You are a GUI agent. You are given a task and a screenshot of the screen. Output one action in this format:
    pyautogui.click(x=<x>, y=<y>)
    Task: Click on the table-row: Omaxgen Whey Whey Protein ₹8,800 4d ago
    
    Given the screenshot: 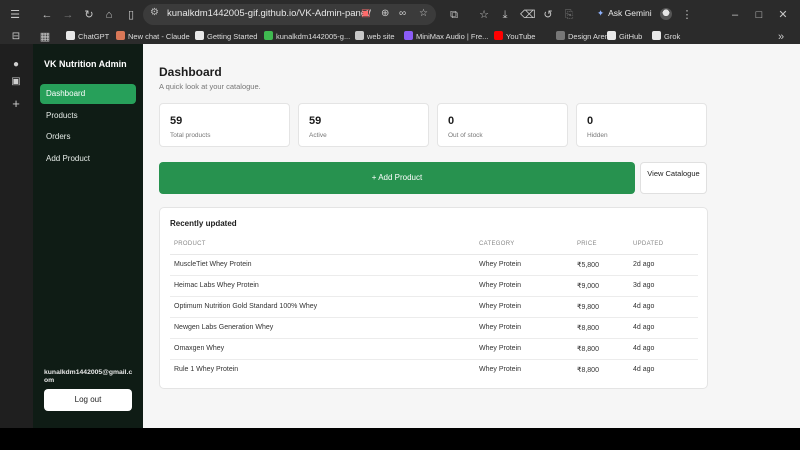 What is the action you would take?
    pyautogui.click(x=434, y=349)
    